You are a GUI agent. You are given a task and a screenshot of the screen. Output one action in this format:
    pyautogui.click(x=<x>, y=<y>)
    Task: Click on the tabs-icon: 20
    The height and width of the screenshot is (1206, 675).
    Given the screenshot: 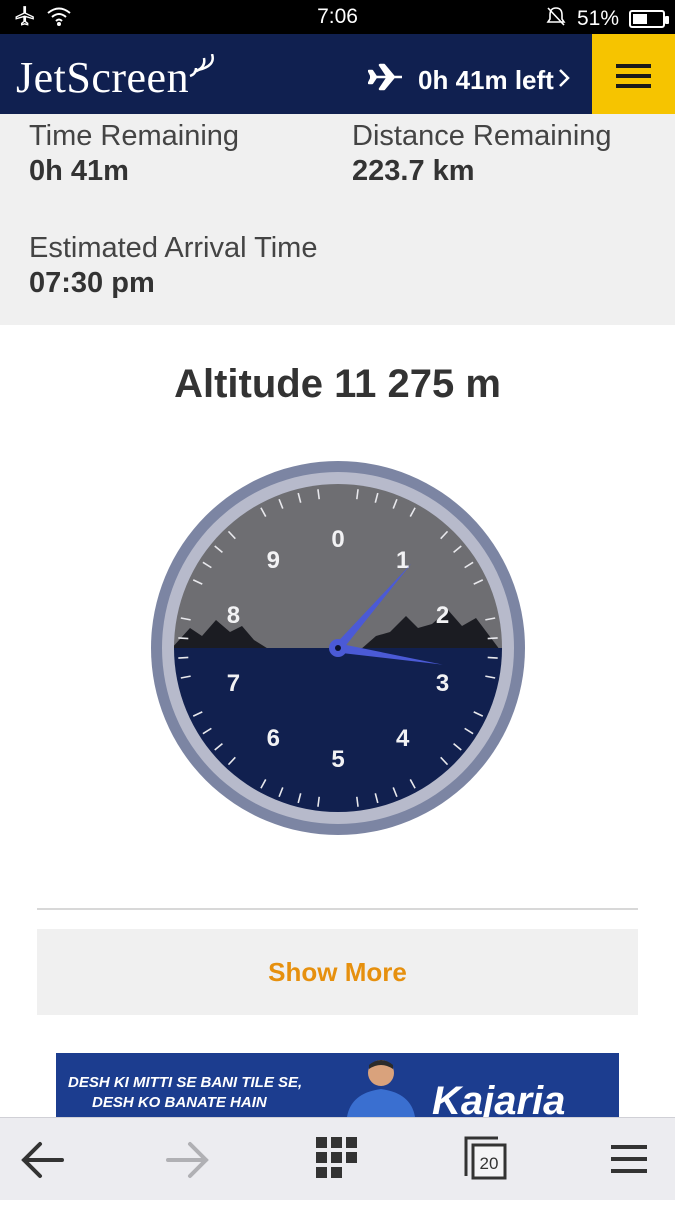 What is the action you would take?
    pyautogui.click(x=486, y=1159)
    